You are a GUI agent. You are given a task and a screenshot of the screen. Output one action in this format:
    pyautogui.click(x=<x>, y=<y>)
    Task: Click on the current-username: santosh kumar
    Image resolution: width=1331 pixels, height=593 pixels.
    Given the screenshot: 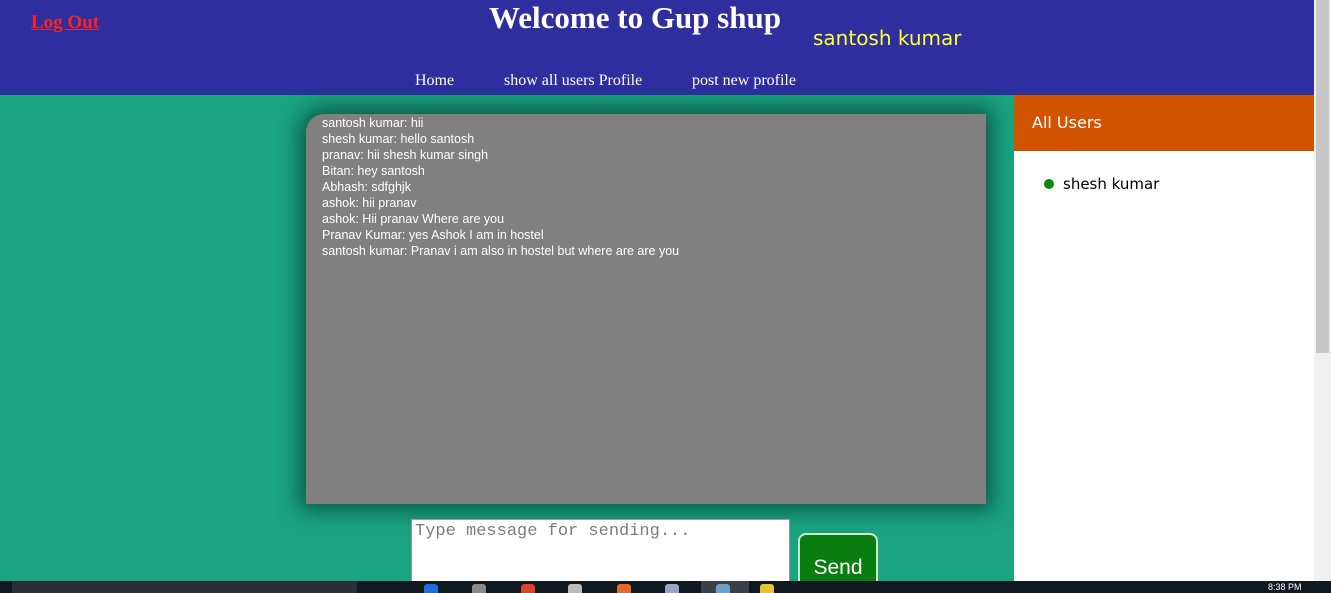 What is the action you would take?
    pyautogui.click(x=887, y=38)
    